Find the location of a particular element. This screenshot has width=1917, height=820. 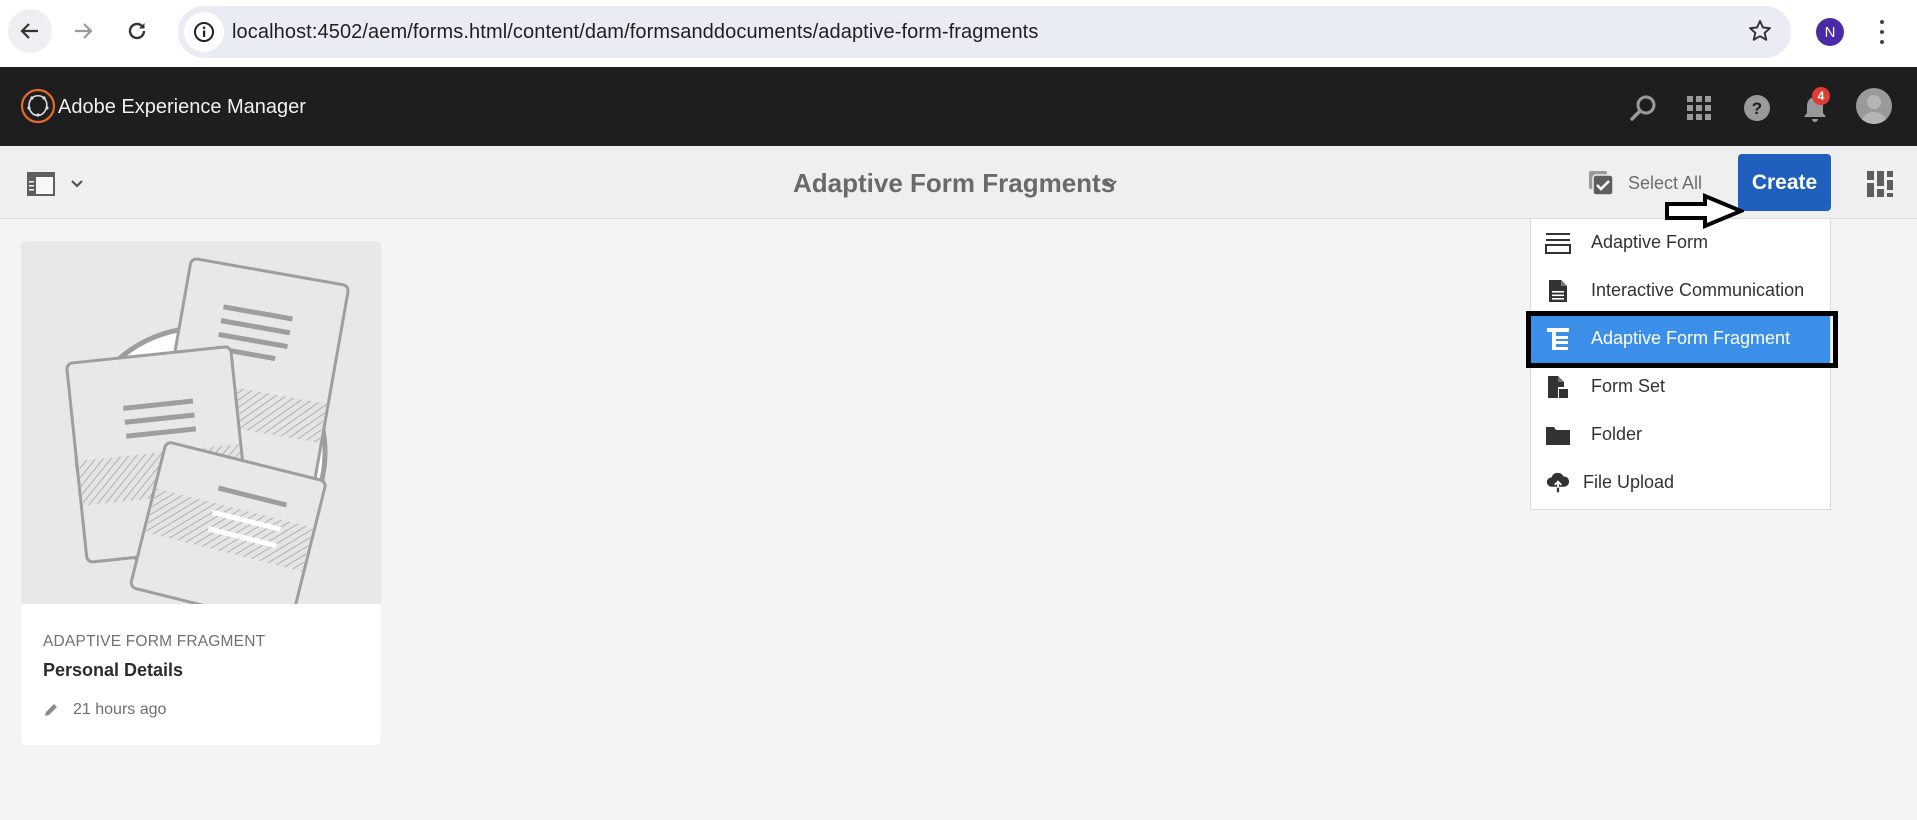

adaptive-form-icon is located at coordinates (1558, 243).